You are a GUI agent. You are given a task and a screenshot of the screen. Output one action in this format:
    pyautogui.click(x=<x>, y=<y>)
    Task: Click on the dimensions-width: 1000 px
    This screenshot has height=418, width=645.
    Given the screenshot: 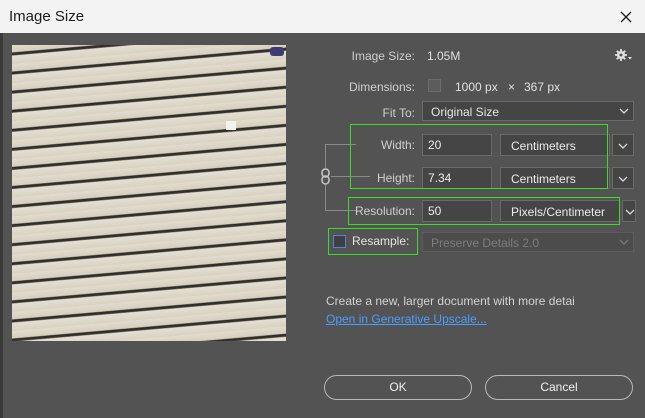 What is the action you would take?
    pyautogui.click(x=476, y=87)
    